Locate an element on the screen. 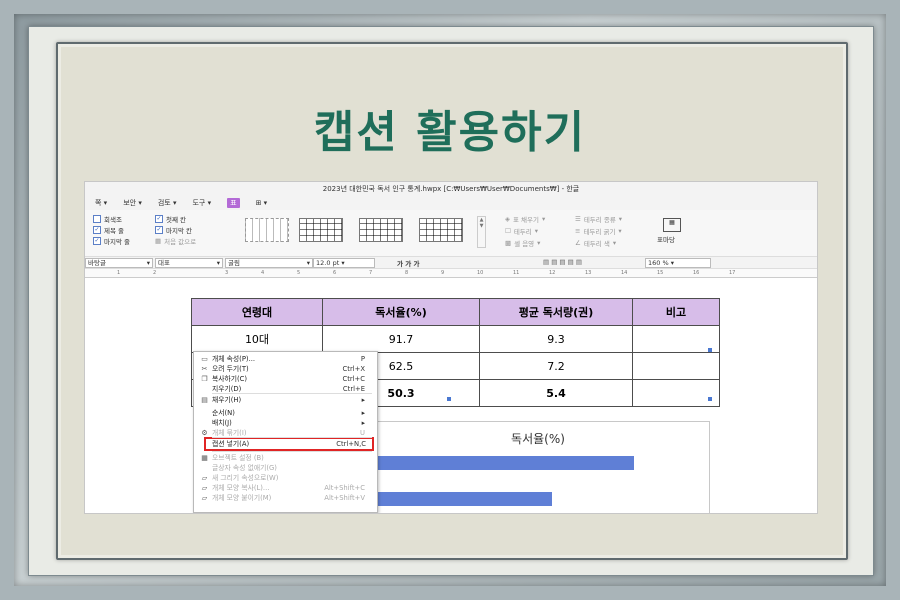 Image resolution: width=900 pixels, height=600 pixels. menu-item-label: 순서(N) is located at coordinates (223, 413).